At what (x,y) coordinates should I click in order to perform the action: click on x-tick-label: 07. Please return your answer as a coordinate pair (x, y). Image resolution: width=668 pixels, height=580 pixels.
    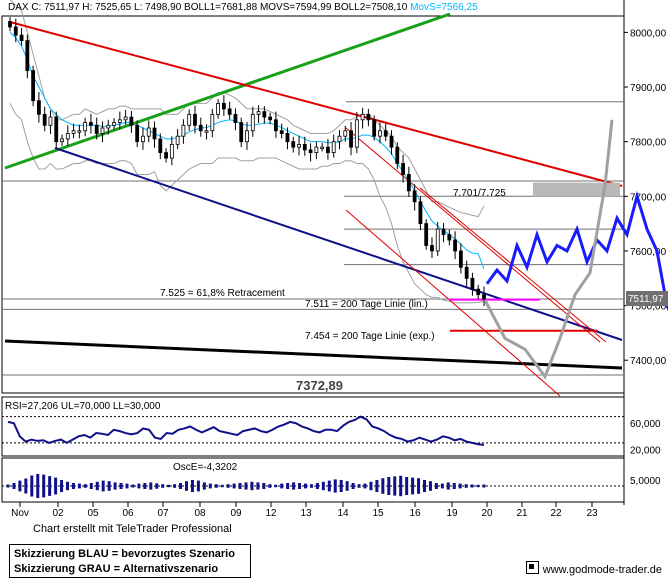
    Looking at the image, I should click on (163, 513).